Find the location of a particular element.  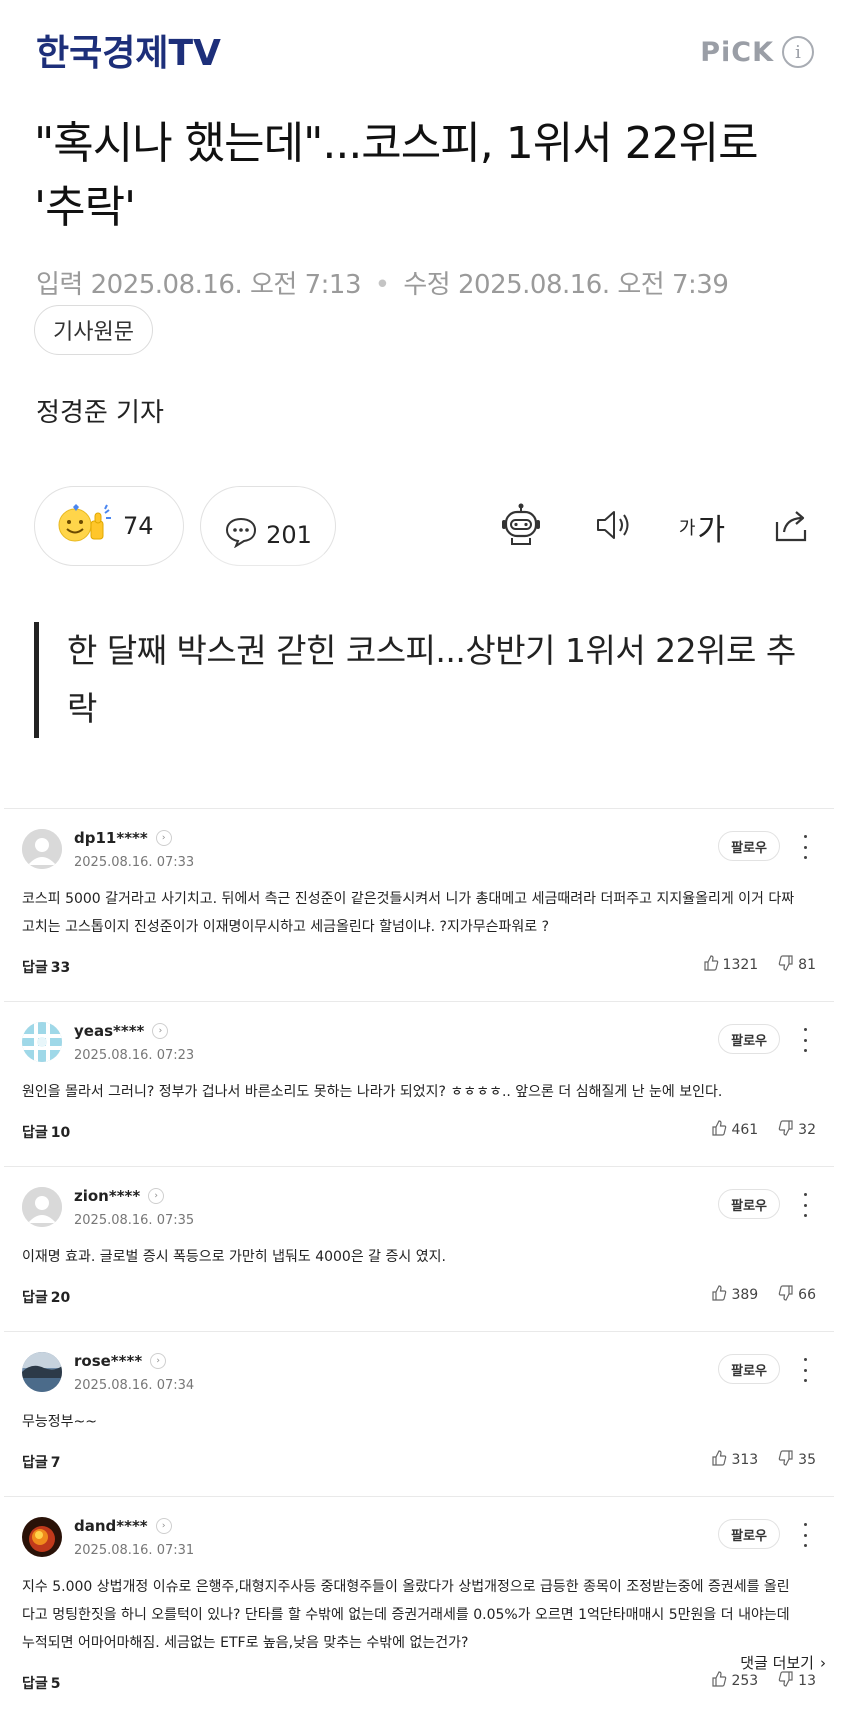

comment-username: dp11**** › is located at coordinates (123, 838).